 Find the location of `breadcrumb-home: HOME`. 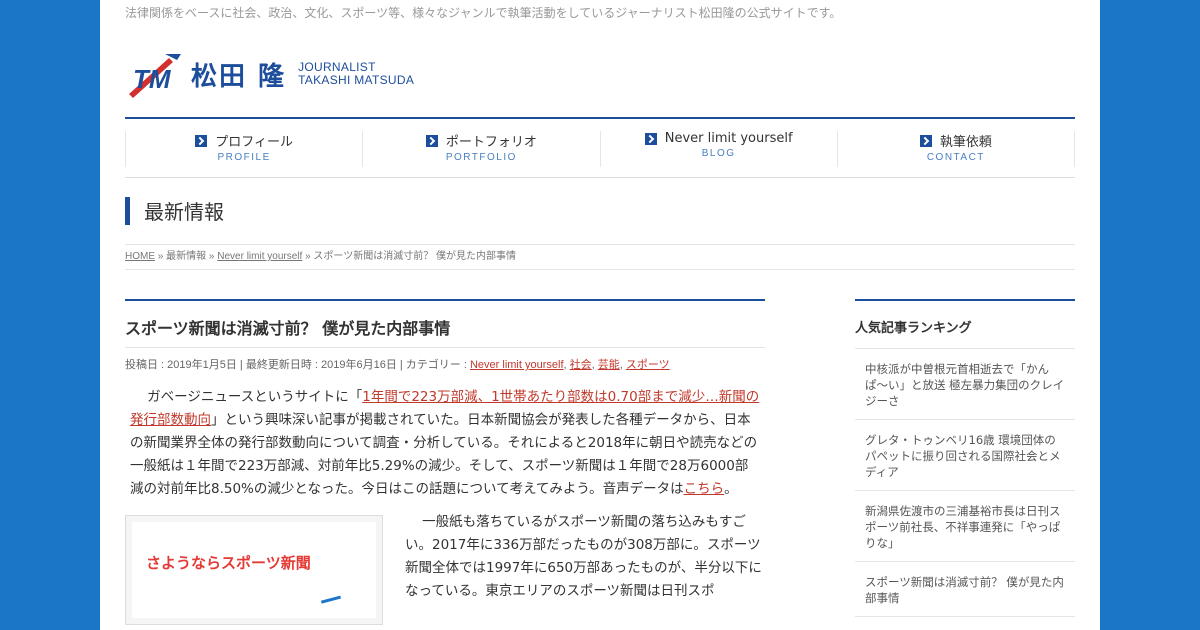

breadcrumb-home: HOME is located at coordinates (140, 256).